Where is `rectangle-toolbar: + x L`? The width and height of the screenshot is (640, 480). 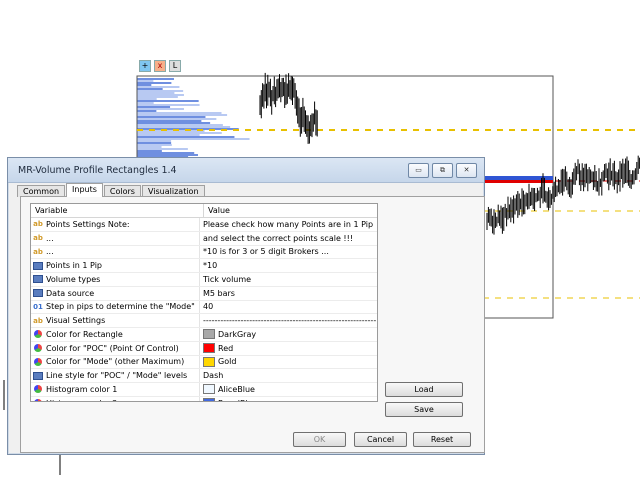
rectangle-toolbar: + x L is located at coordinates (160, 66).